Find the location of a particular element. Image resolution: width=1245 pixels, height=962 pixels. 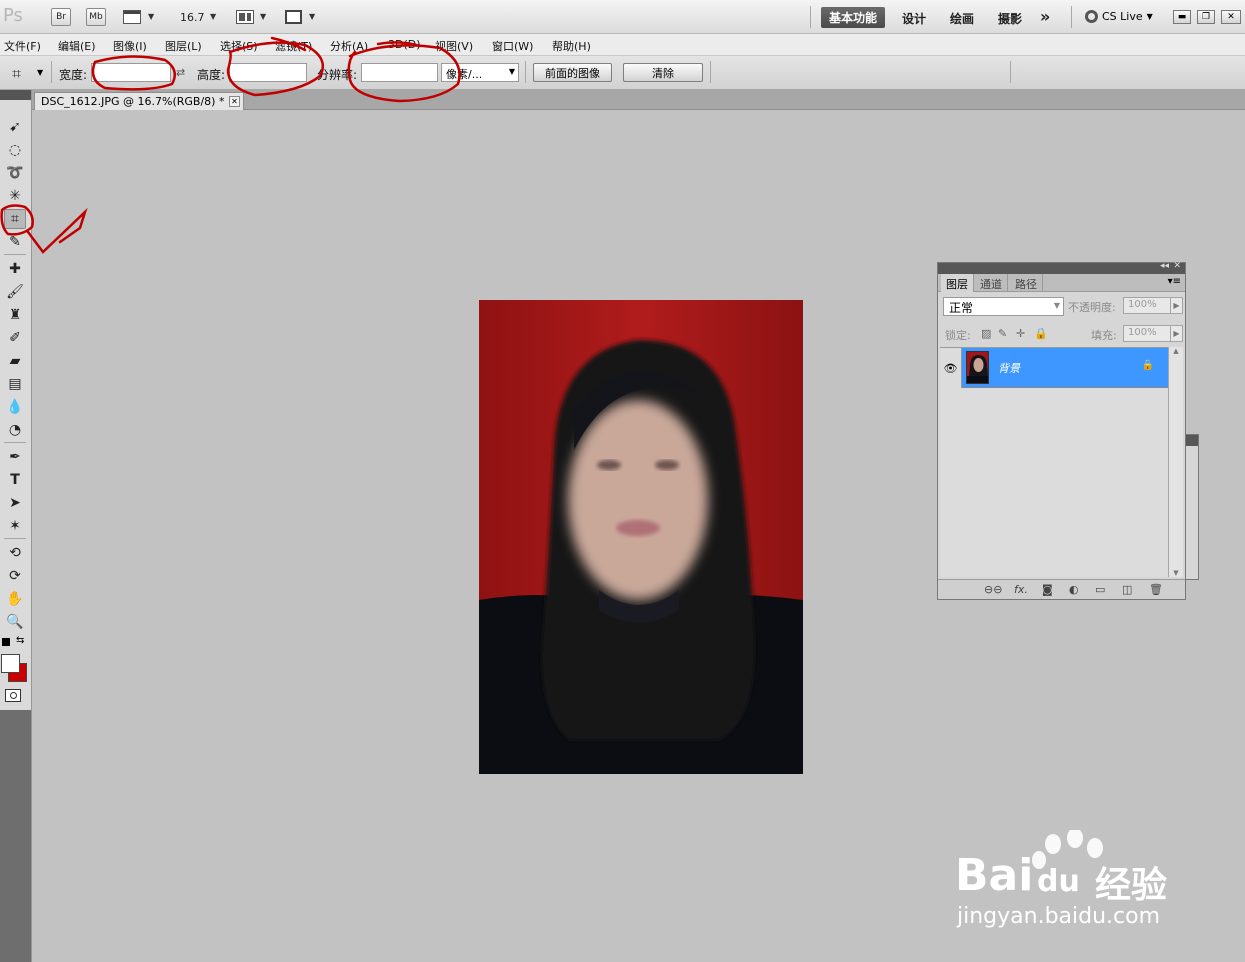

scroll-down-icon: ▼ is located at coordinates (1176, 573).